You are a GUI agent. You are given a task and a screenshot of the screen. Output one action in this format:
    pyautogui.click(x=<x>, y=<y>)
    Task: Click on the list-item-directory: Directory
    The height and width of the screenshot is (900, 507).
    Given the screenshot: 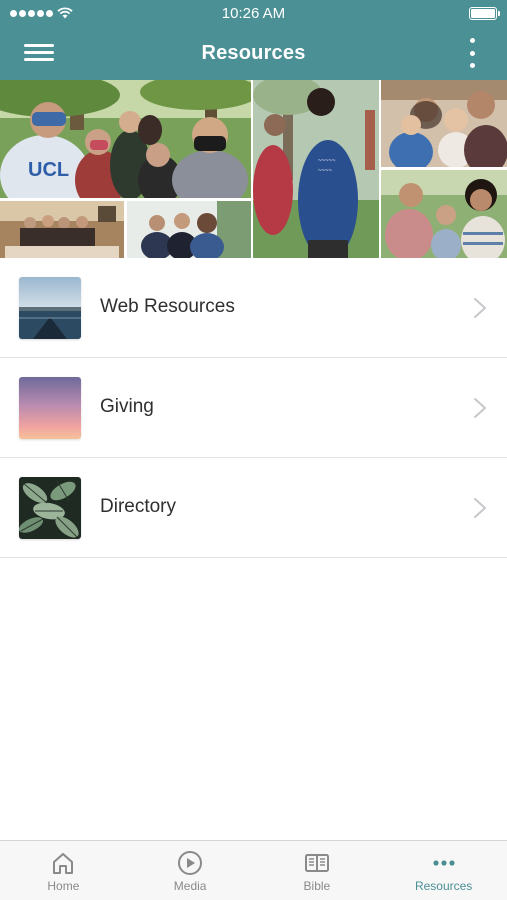 What is the action you would take?
    pyautogui.click(x=253, y=508)
    